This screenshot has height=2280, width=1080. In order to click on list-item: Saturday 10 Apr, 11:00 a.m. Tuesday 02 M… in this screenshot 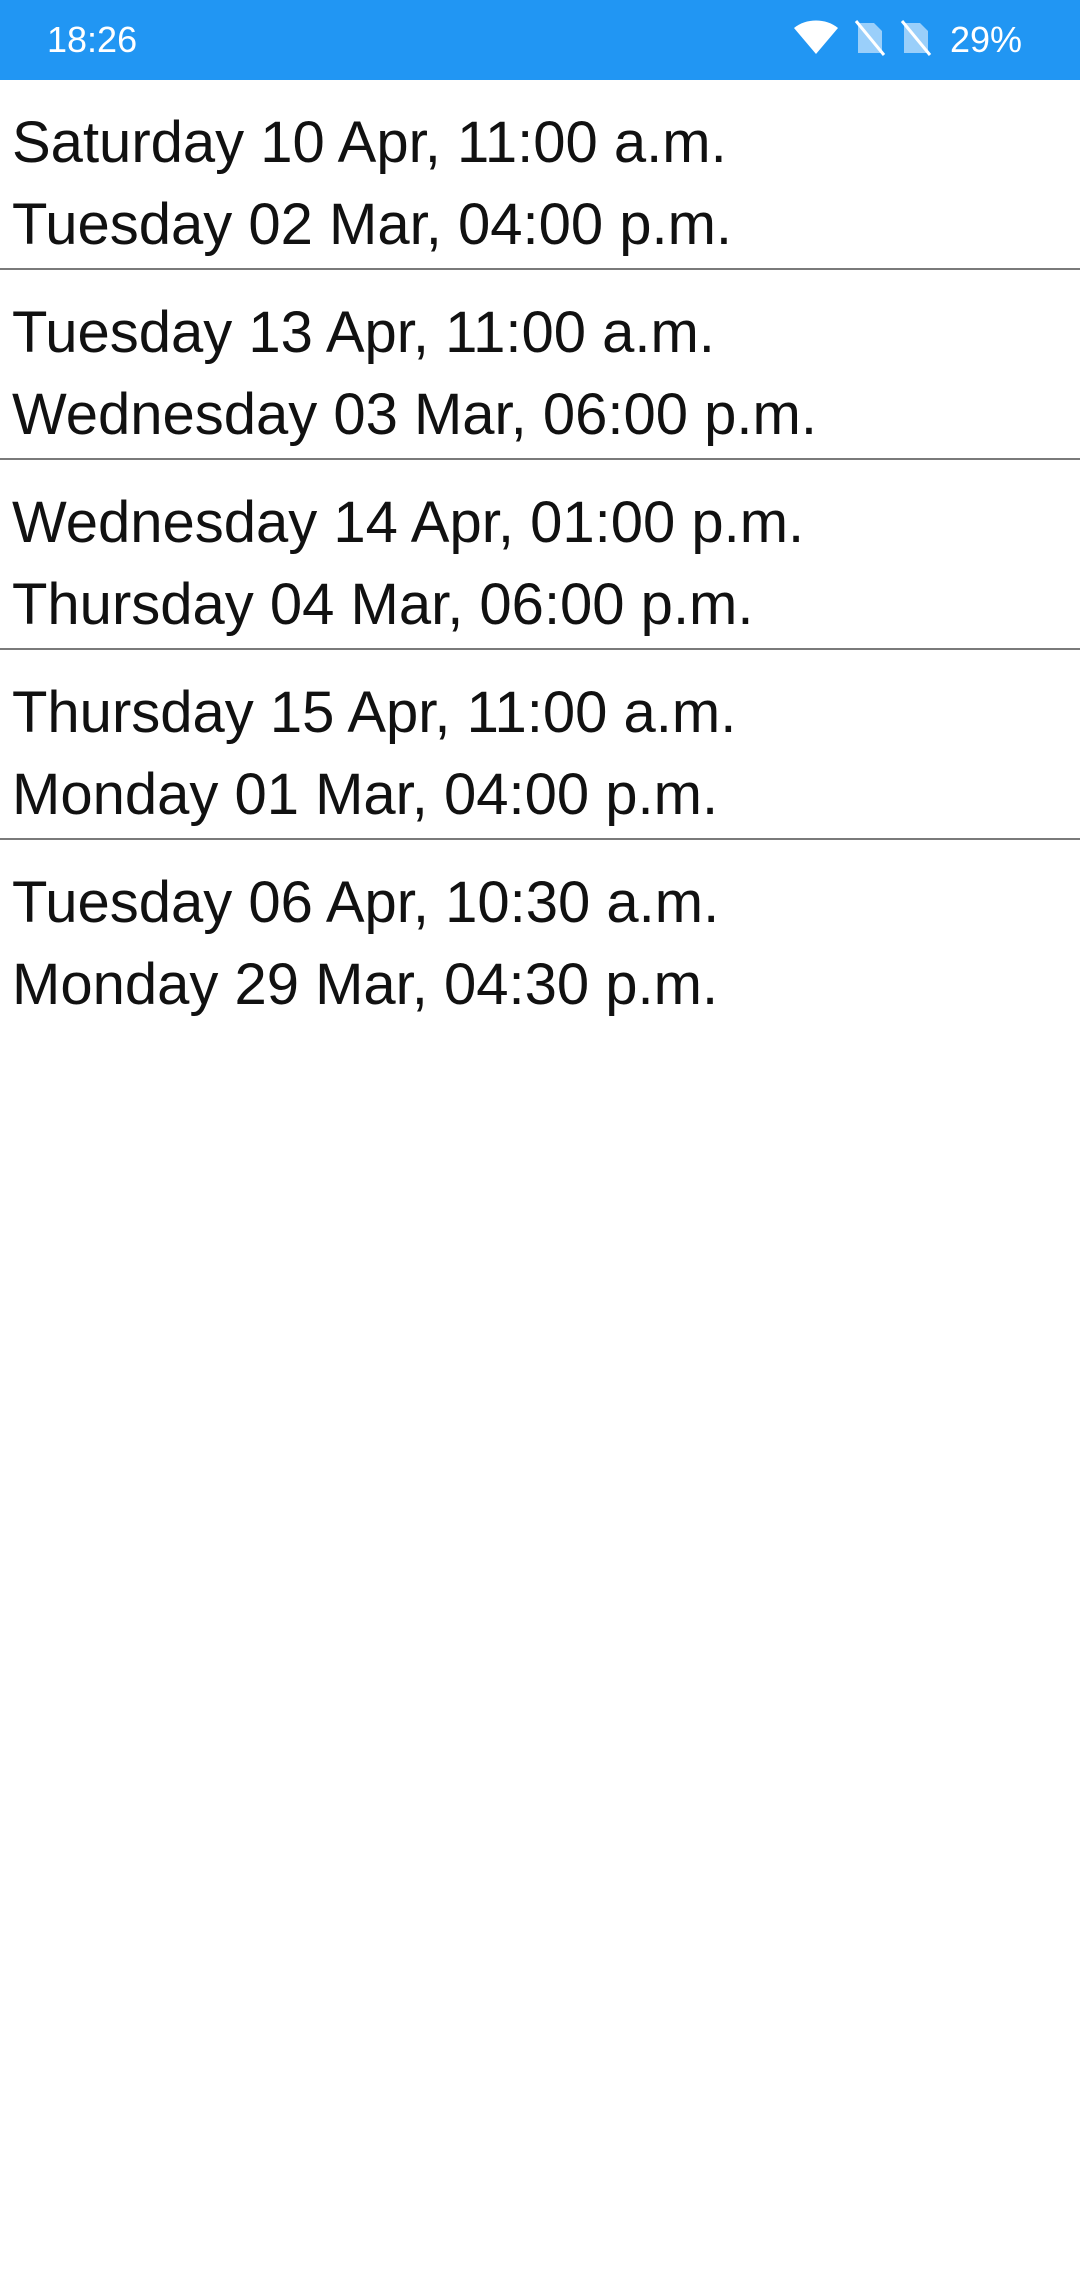, I will do `click(540, 175)`.